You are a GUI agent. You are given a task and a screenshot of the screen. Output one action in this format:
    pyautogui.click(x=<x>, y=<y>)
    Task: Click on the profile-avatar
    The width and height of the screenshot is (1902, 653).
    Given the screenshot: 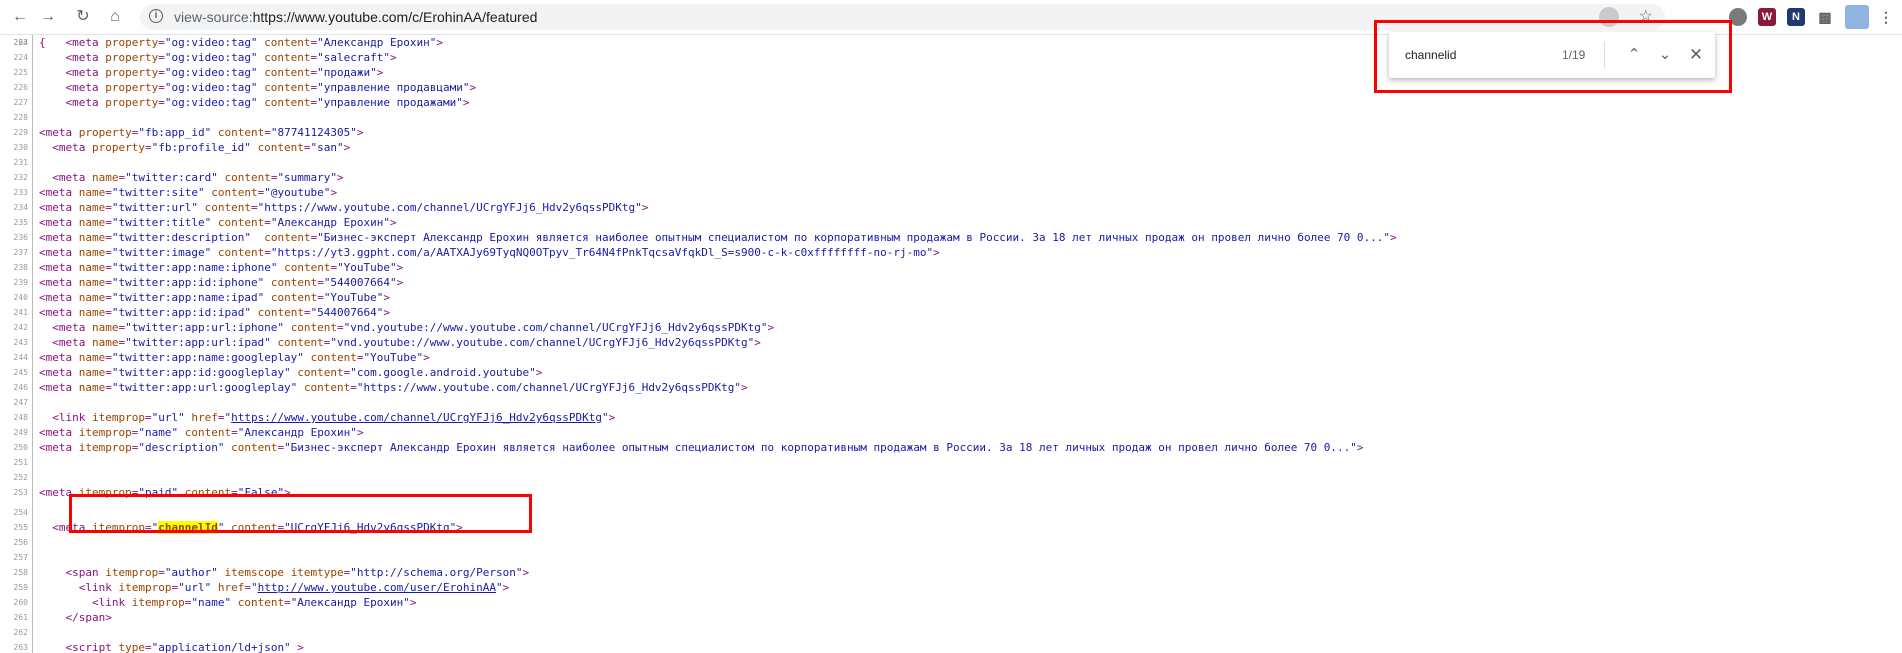 What is the action you would take?
    pyautogui.click(x=1857, y=17)
    